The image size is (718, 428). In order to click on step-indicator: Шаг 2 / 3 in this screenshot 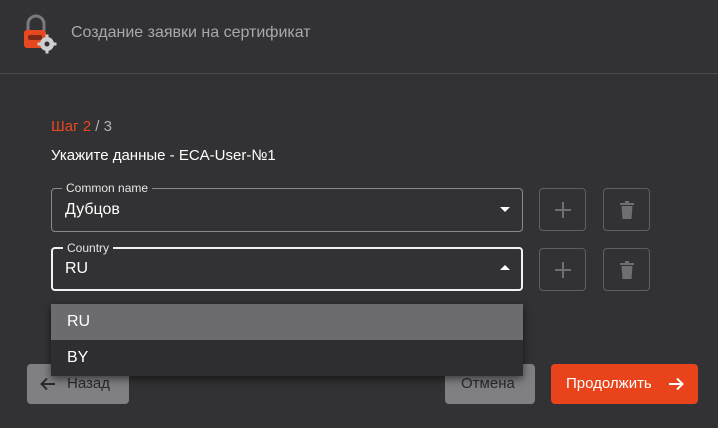, I will do `click(81, 126)`.